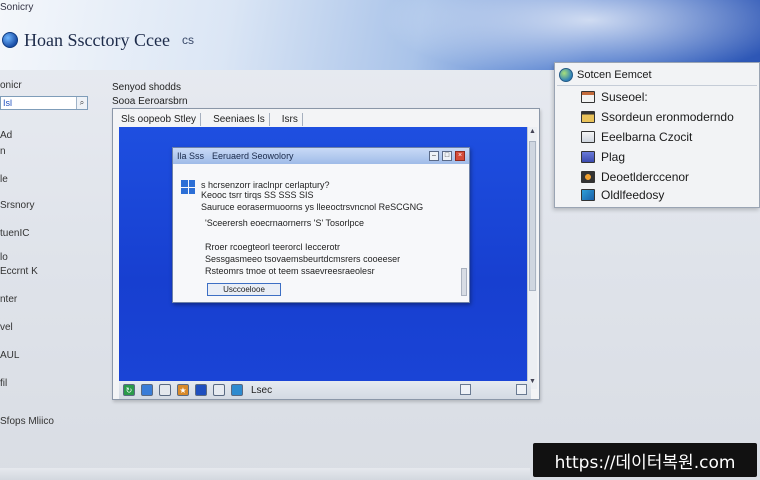 The image size is (760, 480). I want to click on context-menu-item: Deoetlderccenor, so click(635, 177).